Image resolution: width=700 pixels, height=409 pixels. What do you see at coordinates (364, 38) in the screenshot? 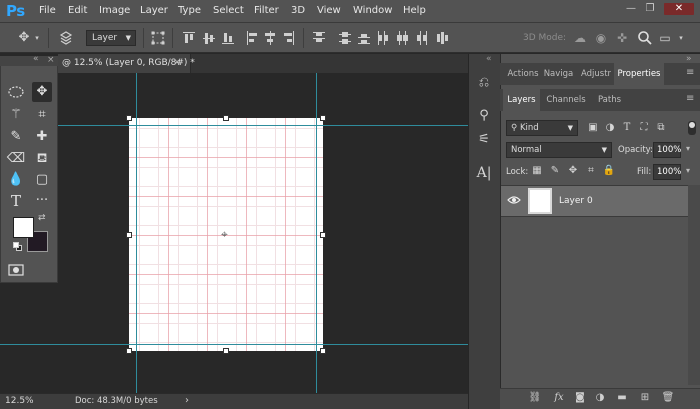
I see `distribute-bottom-edges-icon` at bounding box center [364, 38].